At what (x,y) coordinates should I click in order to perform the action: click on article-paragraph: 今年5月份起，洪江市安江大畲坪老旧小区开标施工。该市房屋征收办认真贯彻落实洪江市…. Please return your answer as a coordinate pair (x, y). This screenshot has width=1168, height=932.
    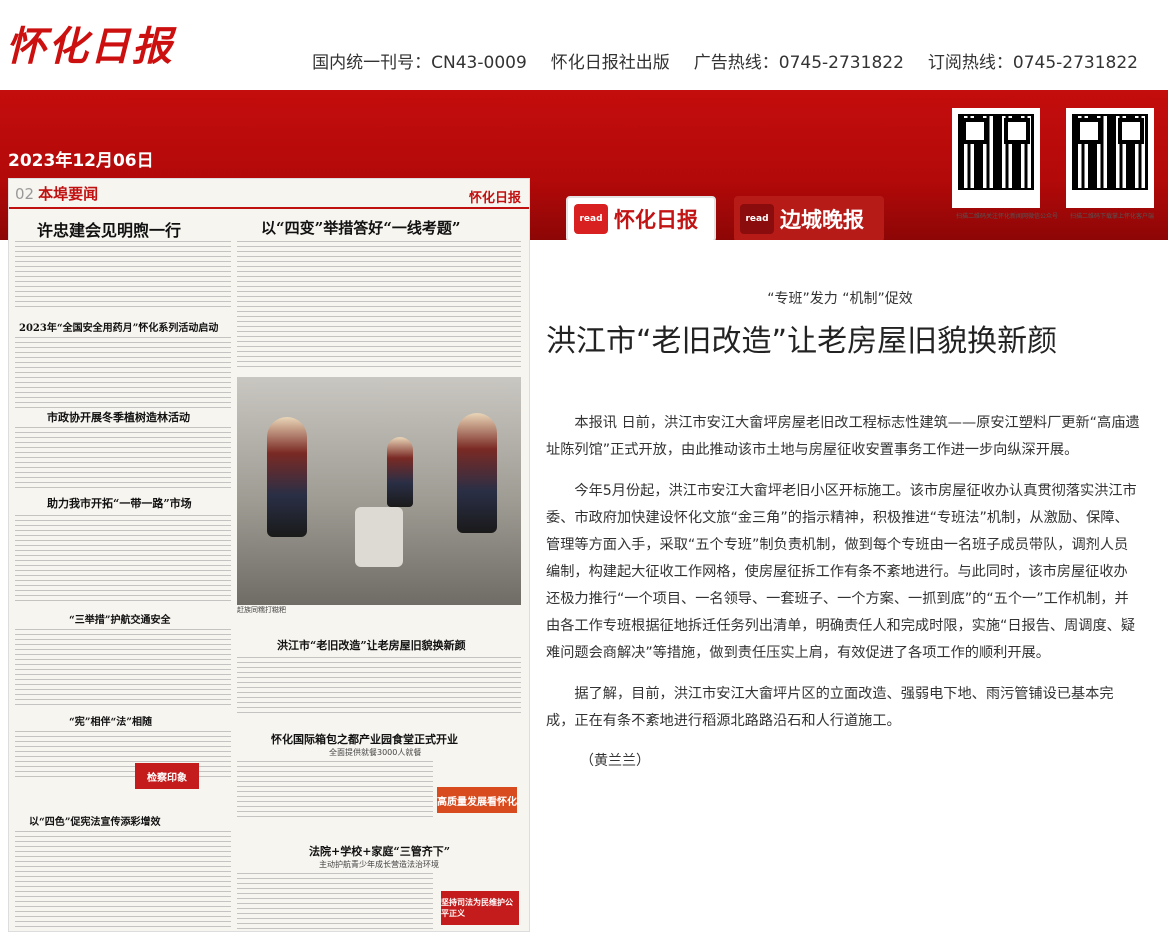
    Looking at the image, I should click on (841, 572).